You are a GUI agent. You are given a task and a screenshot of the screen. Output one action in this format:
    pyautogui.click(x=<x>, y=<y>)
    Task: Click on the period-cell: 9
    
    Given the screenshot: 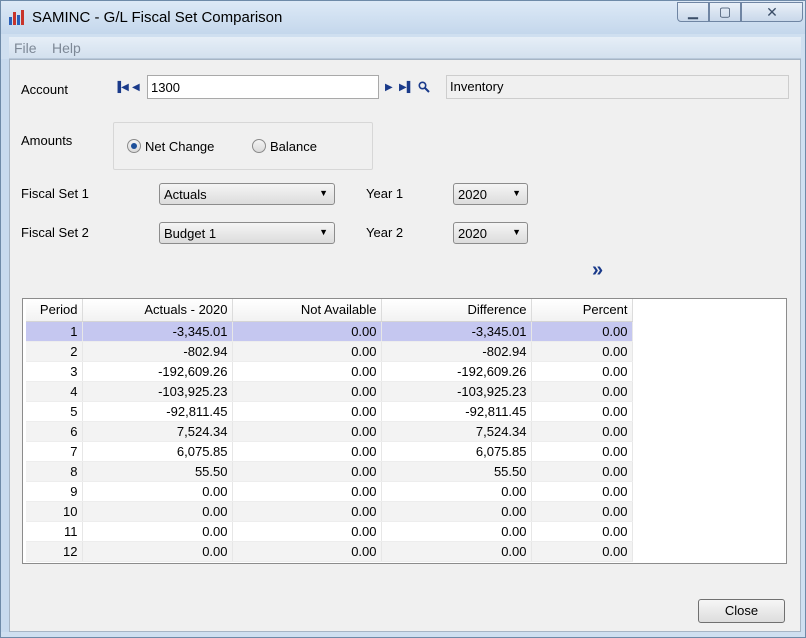 What is the action you would take?
    pyautogui.click(x=54, y=491)
    